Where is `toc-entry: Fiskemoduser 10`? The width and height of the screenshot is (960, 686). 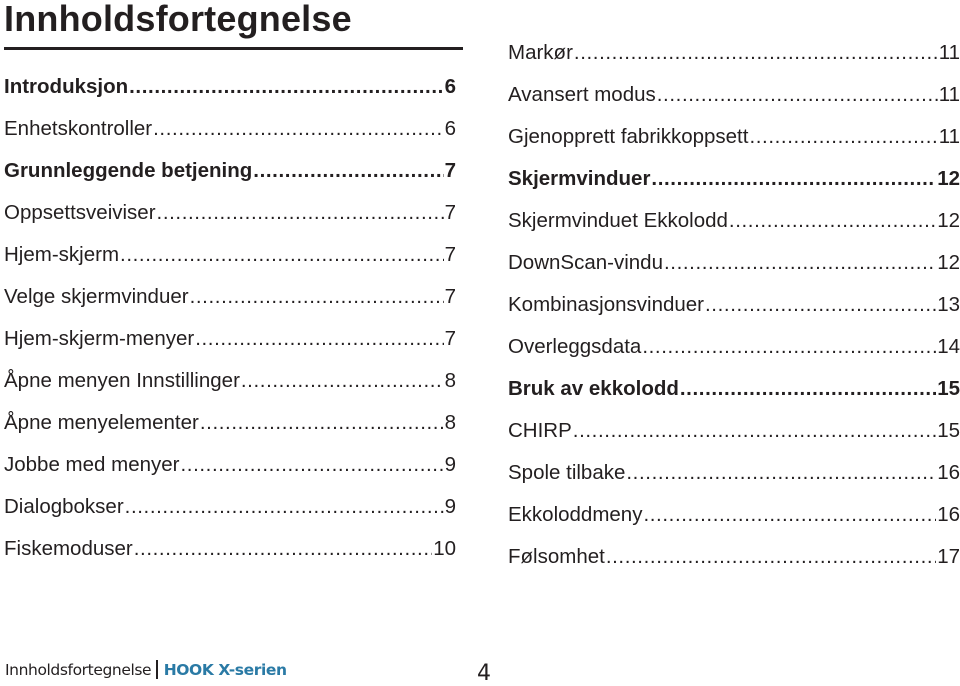 toc-entry: Fiskemoduser 10 is located at coordinates (230, 549).